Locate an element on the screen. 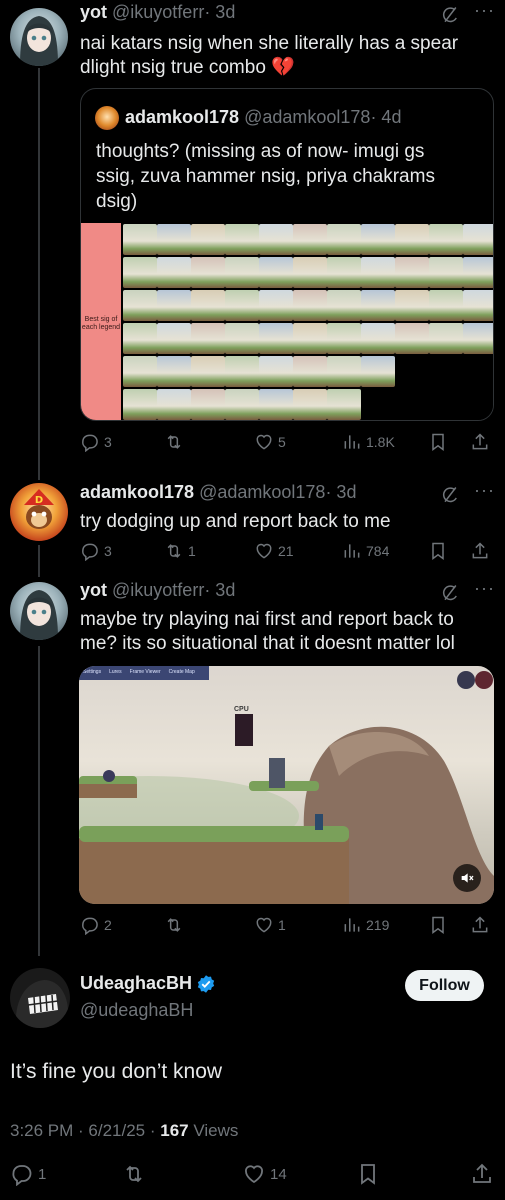  mute-icon is located at coordinates (467, 878).